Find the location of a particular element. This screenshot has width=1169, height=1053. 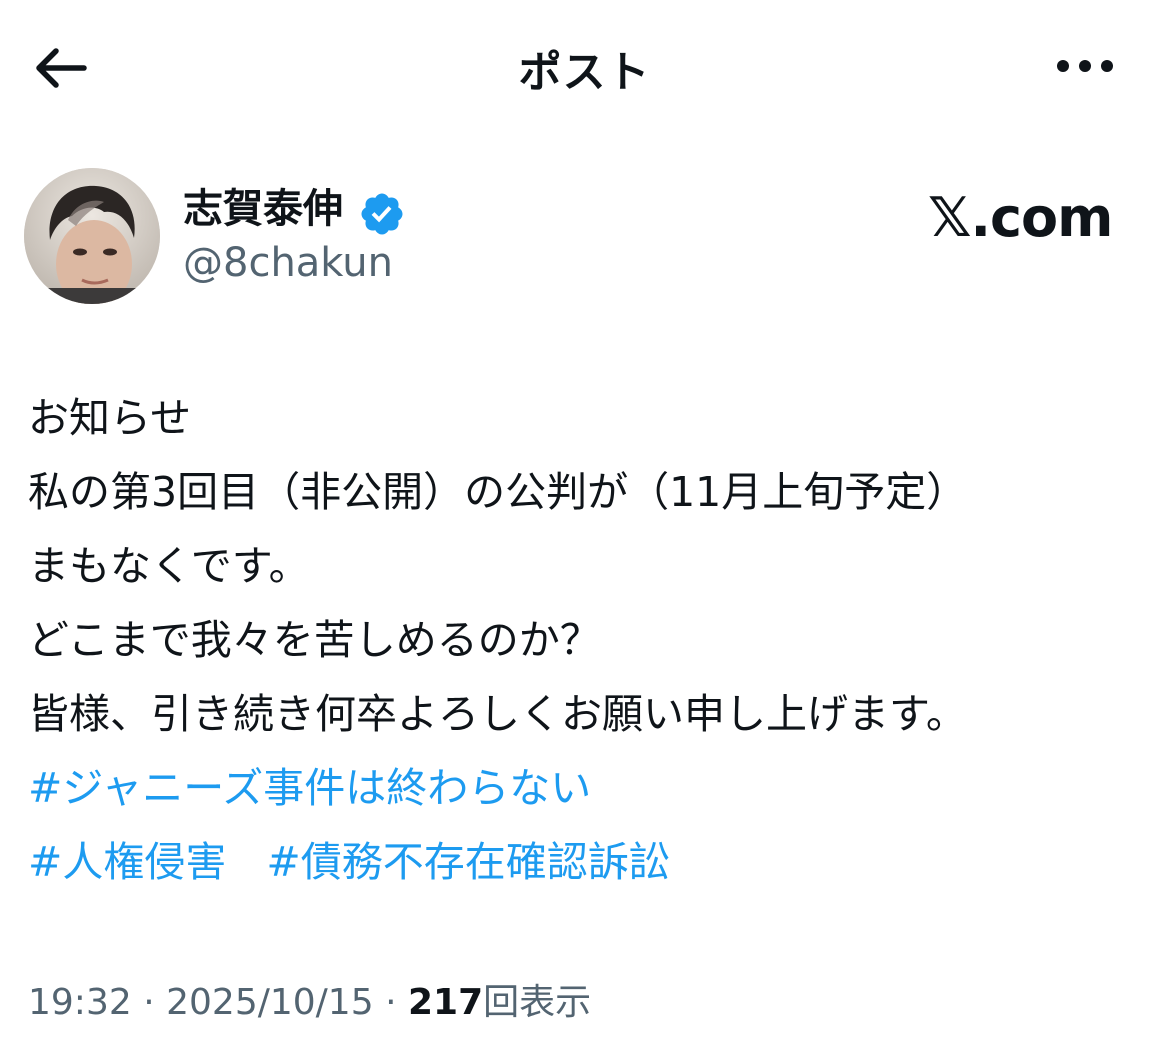

verified-badge-icon is located at coordinates (382, 214).